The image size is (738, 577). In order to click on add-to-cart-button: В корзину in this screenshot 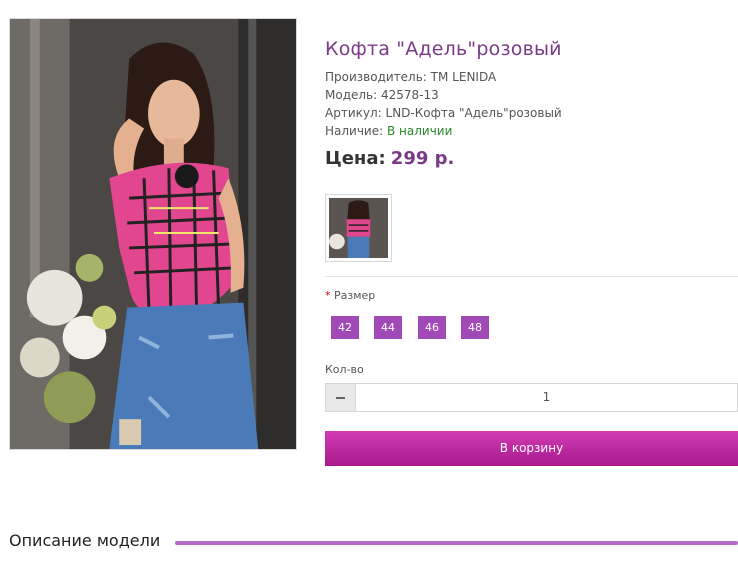, I will do `click(531, 448)`.